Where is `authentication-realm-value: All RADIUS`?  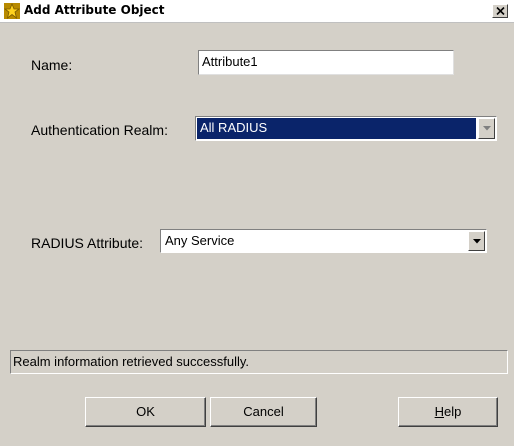
authentication-realm-value: All RADIUS is located at coordinates (336, 128).